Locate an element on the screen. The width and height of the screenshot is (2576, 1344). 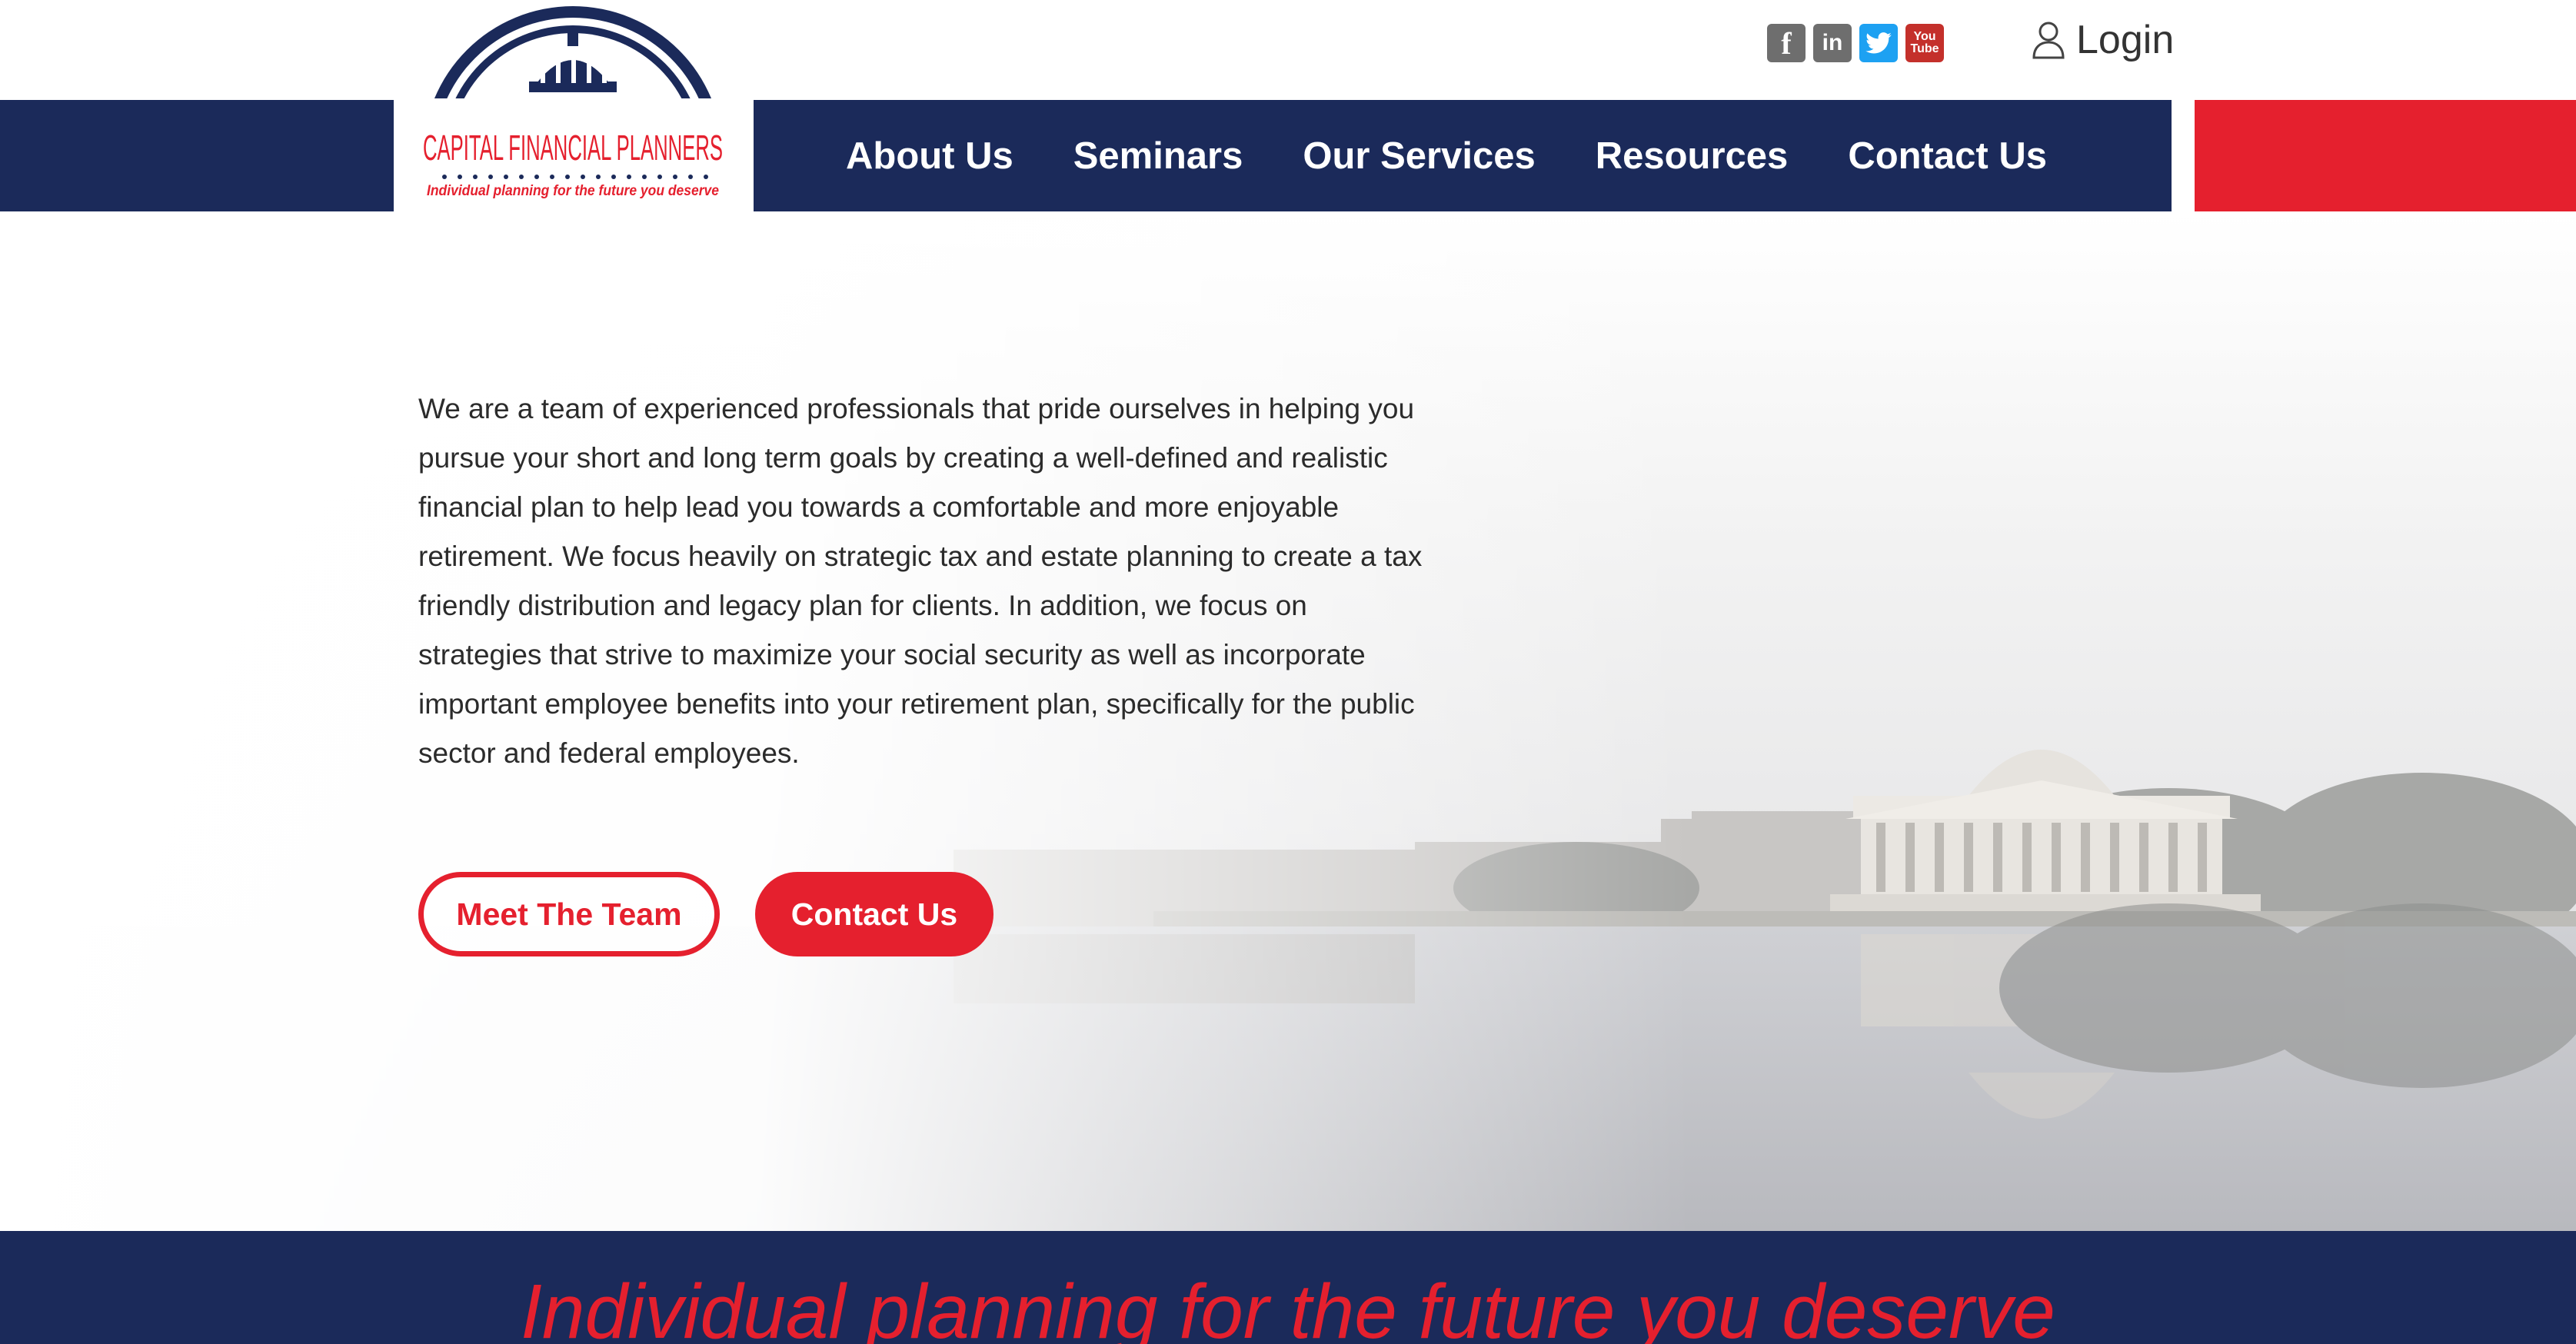
nav-bar-left is located at coordinates (197, 155).